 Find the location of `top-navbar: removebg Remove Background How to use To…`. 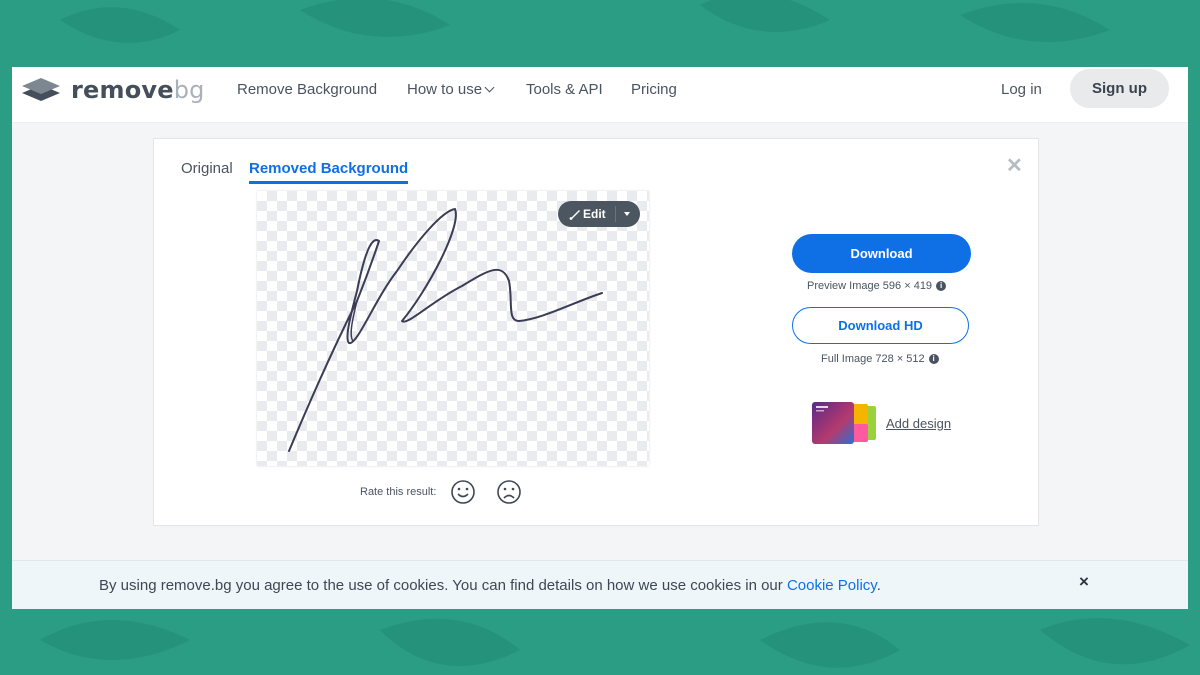

top-navbar: removebg Remove Background How to use To… is located at coordinates (600, 95).